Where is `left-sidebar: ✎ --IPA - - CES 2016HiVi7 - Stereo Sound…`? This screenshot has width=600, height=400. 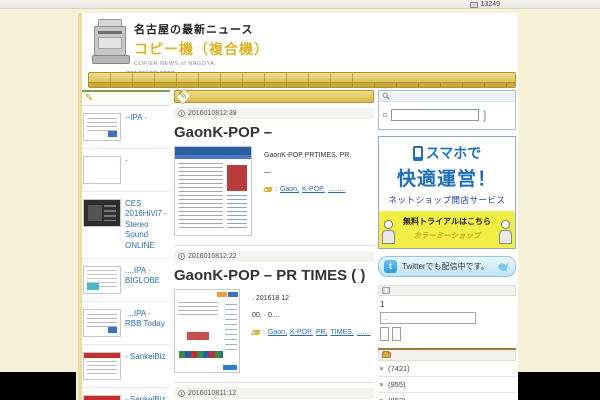 left-sidebar: ✎ --IPA - - CES 2016HiVi7 - Stereo Sound… is located at coordinates (126, 245).